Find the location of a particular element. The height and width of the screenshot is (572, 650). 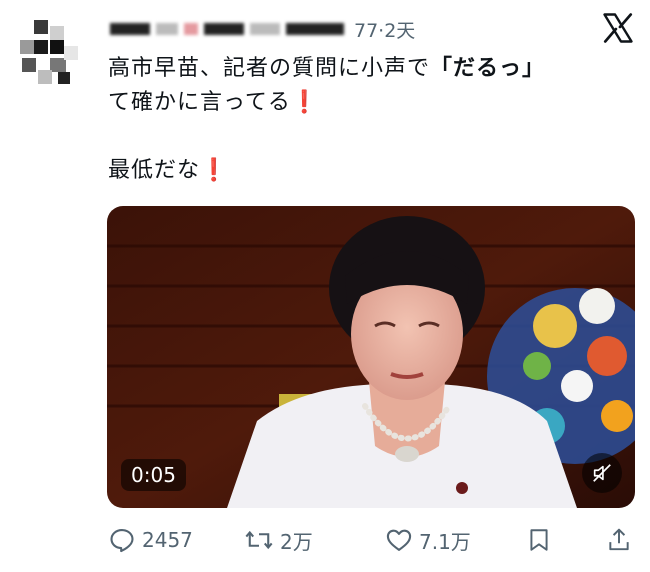

reply-button: 2457 is located at coordinates (150, 540).